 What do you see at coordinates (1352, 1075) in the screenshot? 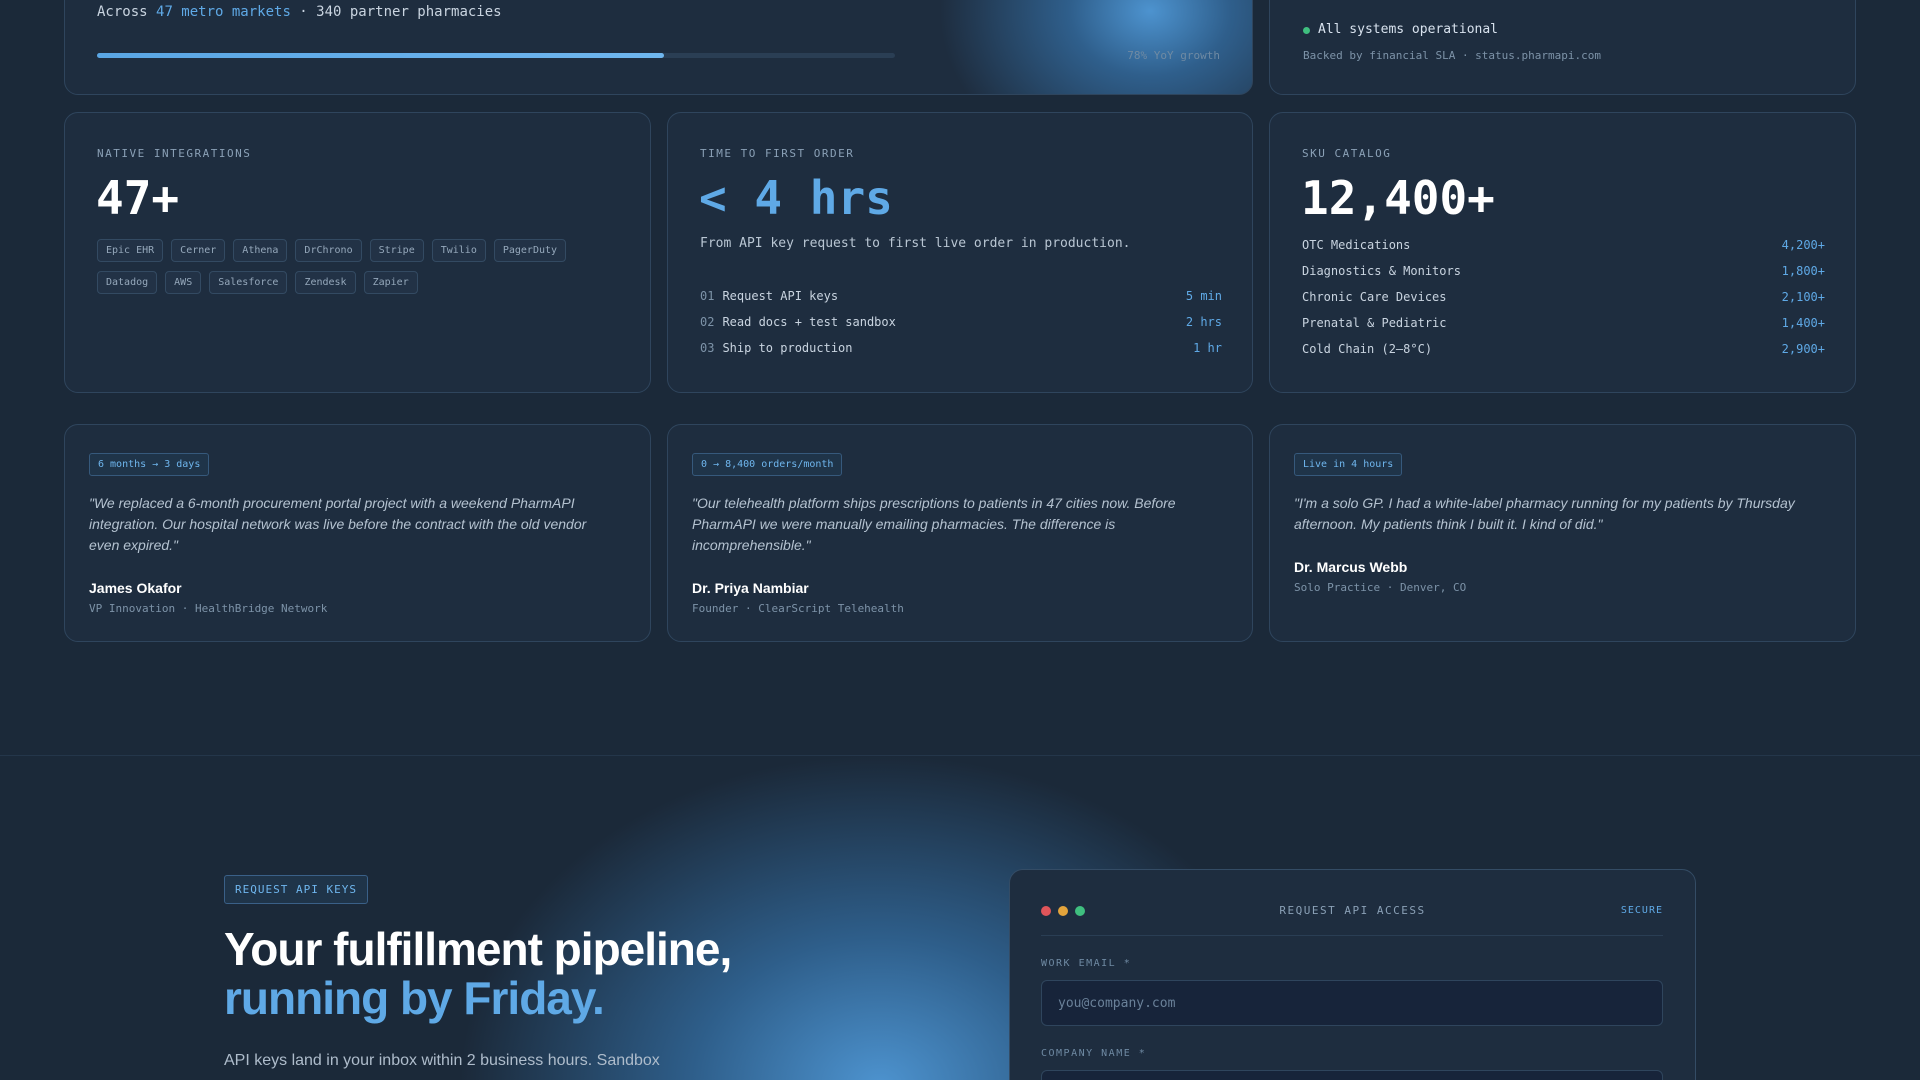
I see `company-name-input` at bounding box center [1352, 1075].